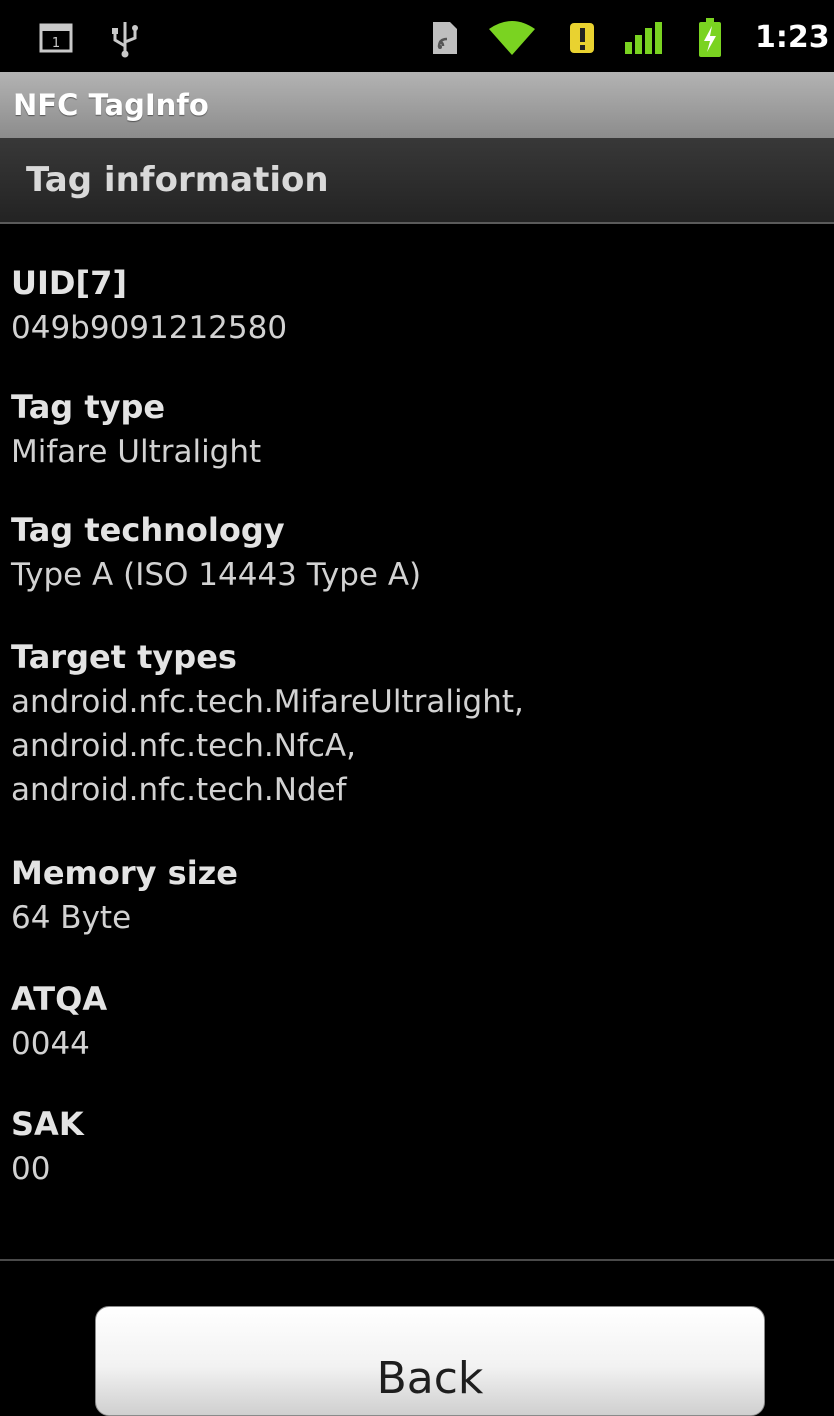 This screenshot has height=1416, width=834. Describe the element at coordinates (71, 918) in the screenshot. I see `field-value: 64 Byte` at that location.